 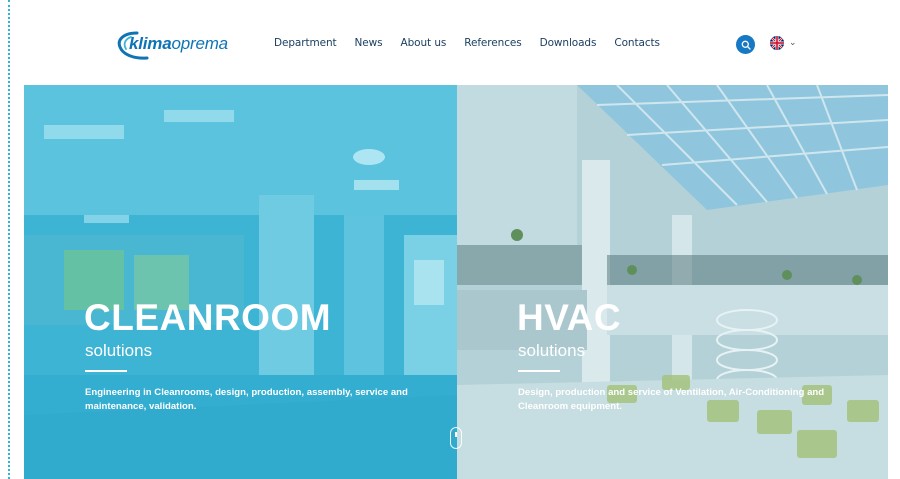 What do you see at coordinates (150, 43) in the screenshot?
I see `logo-accent-text: klima` at bounding box center [150, 43].